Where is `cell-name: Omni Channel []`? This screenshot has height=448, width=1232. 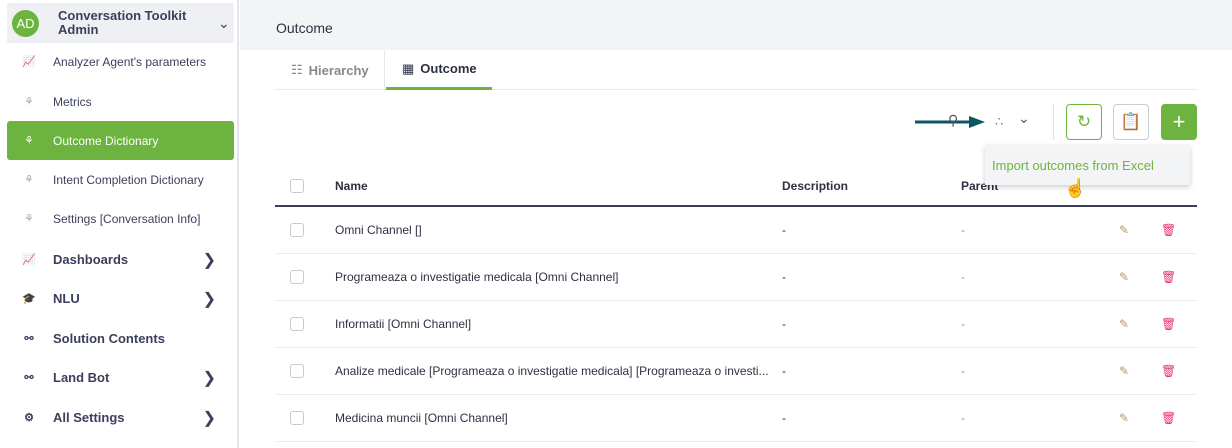 cell-name: Omni Channel [] is located at coordinates (378, 230).